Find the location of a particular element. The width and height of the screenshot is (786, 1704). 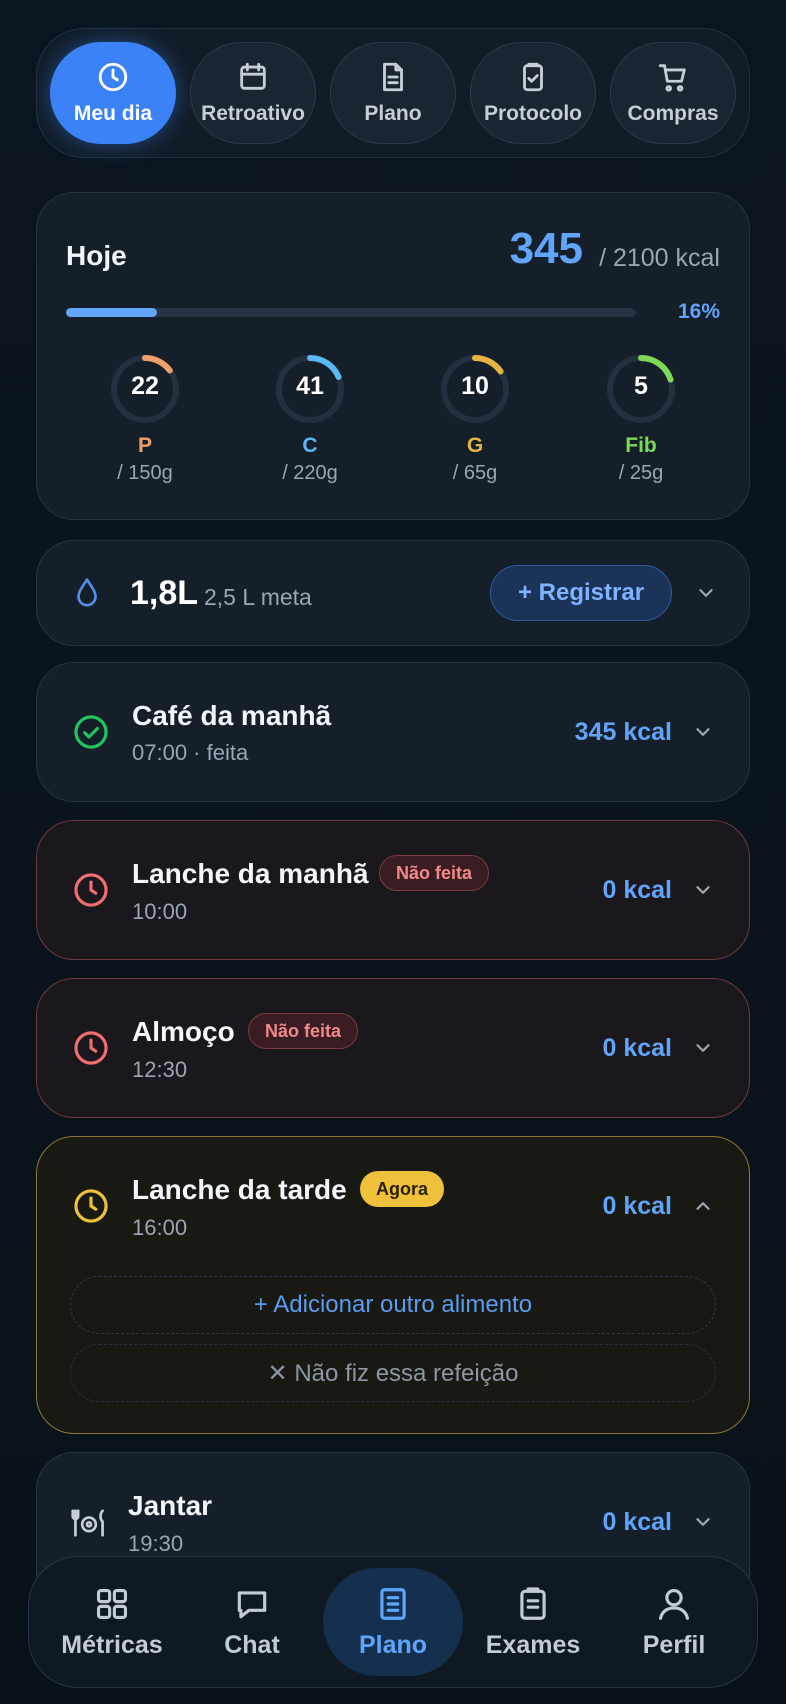

meal-subtitle: 19:30 is located at coordinates (156, 1543).